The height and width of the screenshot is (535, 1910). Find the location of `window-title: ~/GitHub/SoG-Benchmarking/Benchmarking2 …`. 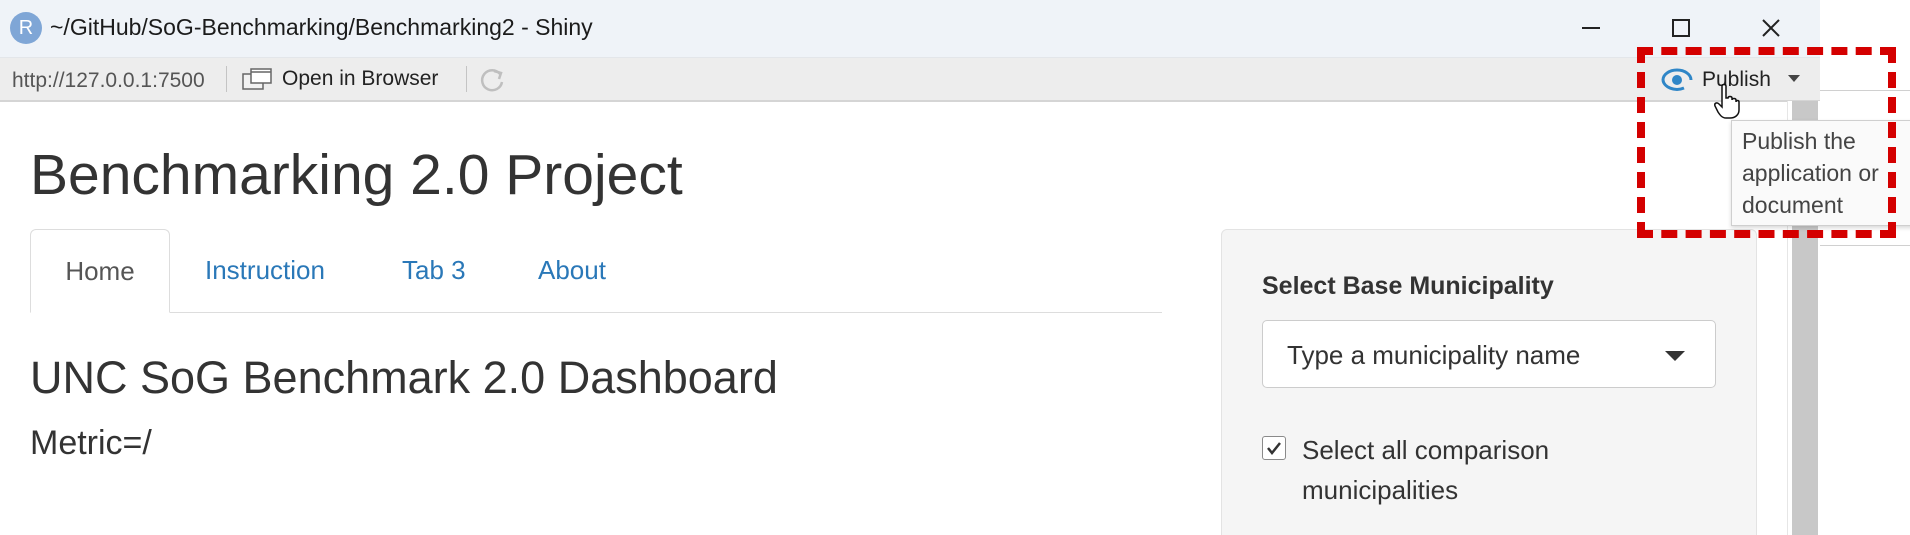

window-title: ~/GitHub/SoG-Benchmarking/Benchmarking2 … is located at coordinates (321, 27).